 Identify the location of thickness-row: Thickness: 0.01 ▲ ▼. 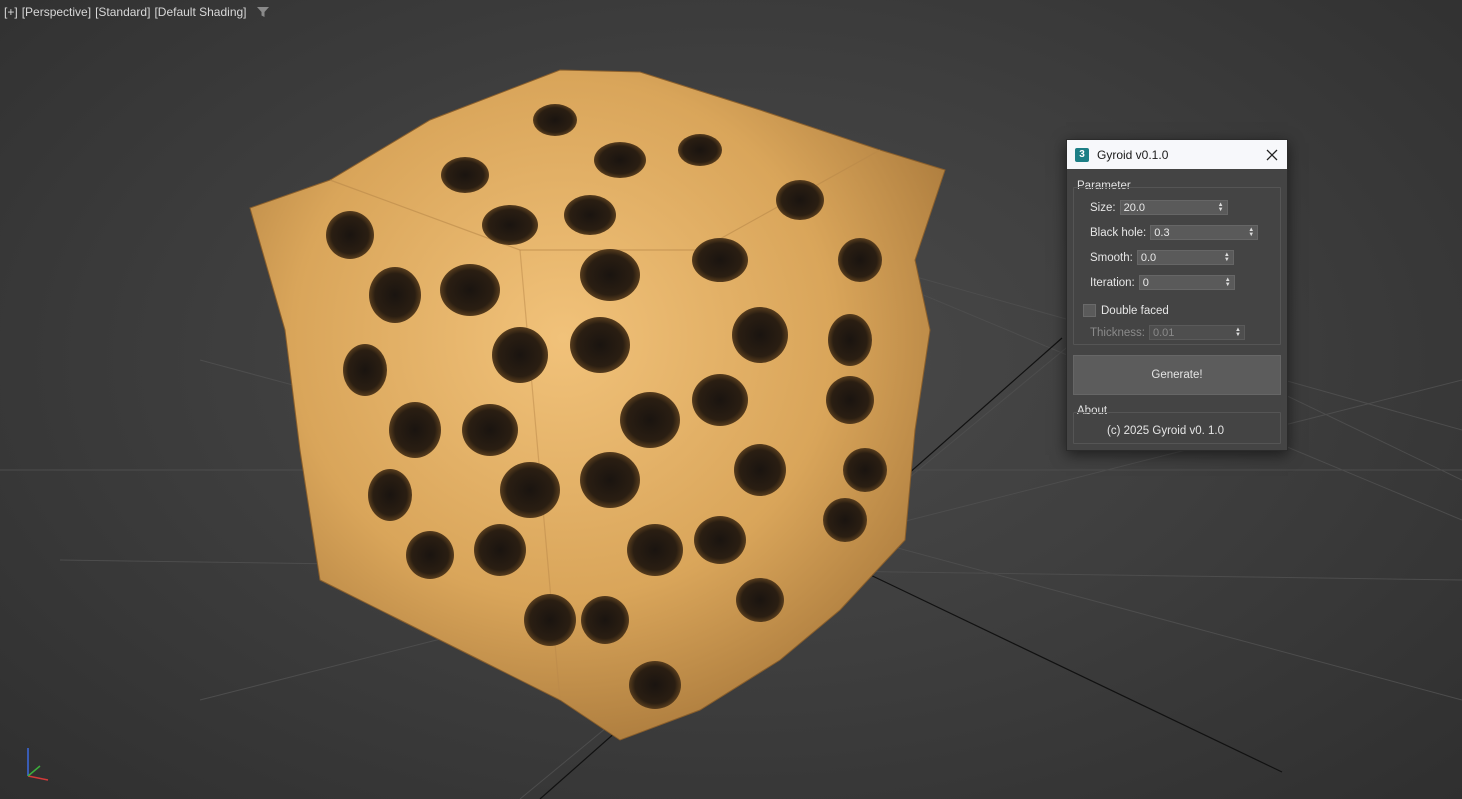
(1167, 332).